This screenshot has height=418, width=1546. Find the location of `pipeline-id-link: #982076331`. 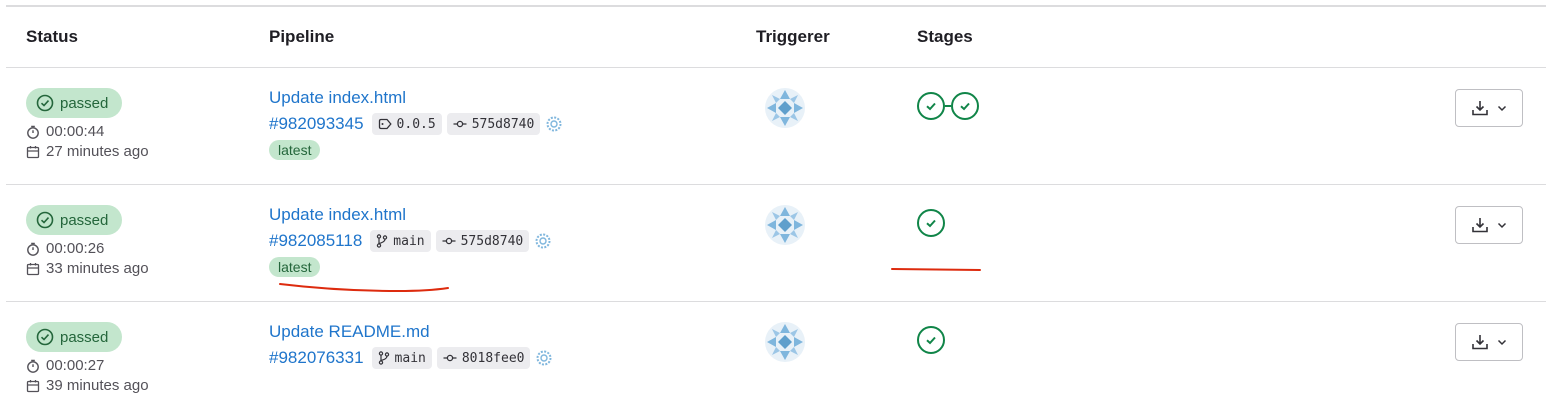

pipeline-id-link: #982076331 is located at coordinates (316, 358).